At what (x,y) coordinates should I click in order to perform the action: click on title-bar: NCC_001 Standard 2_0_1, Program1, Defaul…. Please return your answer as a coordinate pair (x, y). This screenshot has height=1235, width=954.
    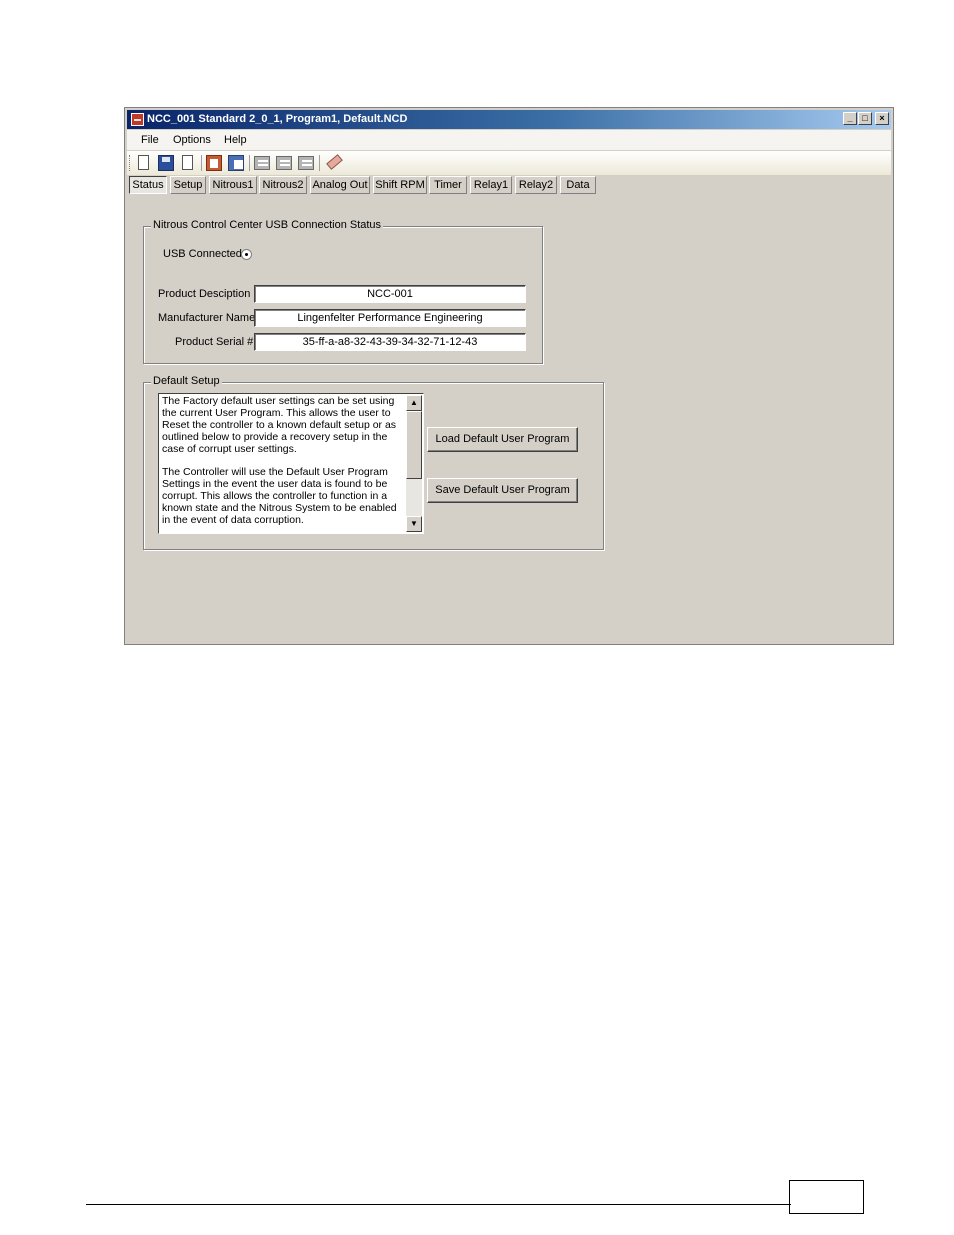
    Looking at the image, I should click on (509, 119).